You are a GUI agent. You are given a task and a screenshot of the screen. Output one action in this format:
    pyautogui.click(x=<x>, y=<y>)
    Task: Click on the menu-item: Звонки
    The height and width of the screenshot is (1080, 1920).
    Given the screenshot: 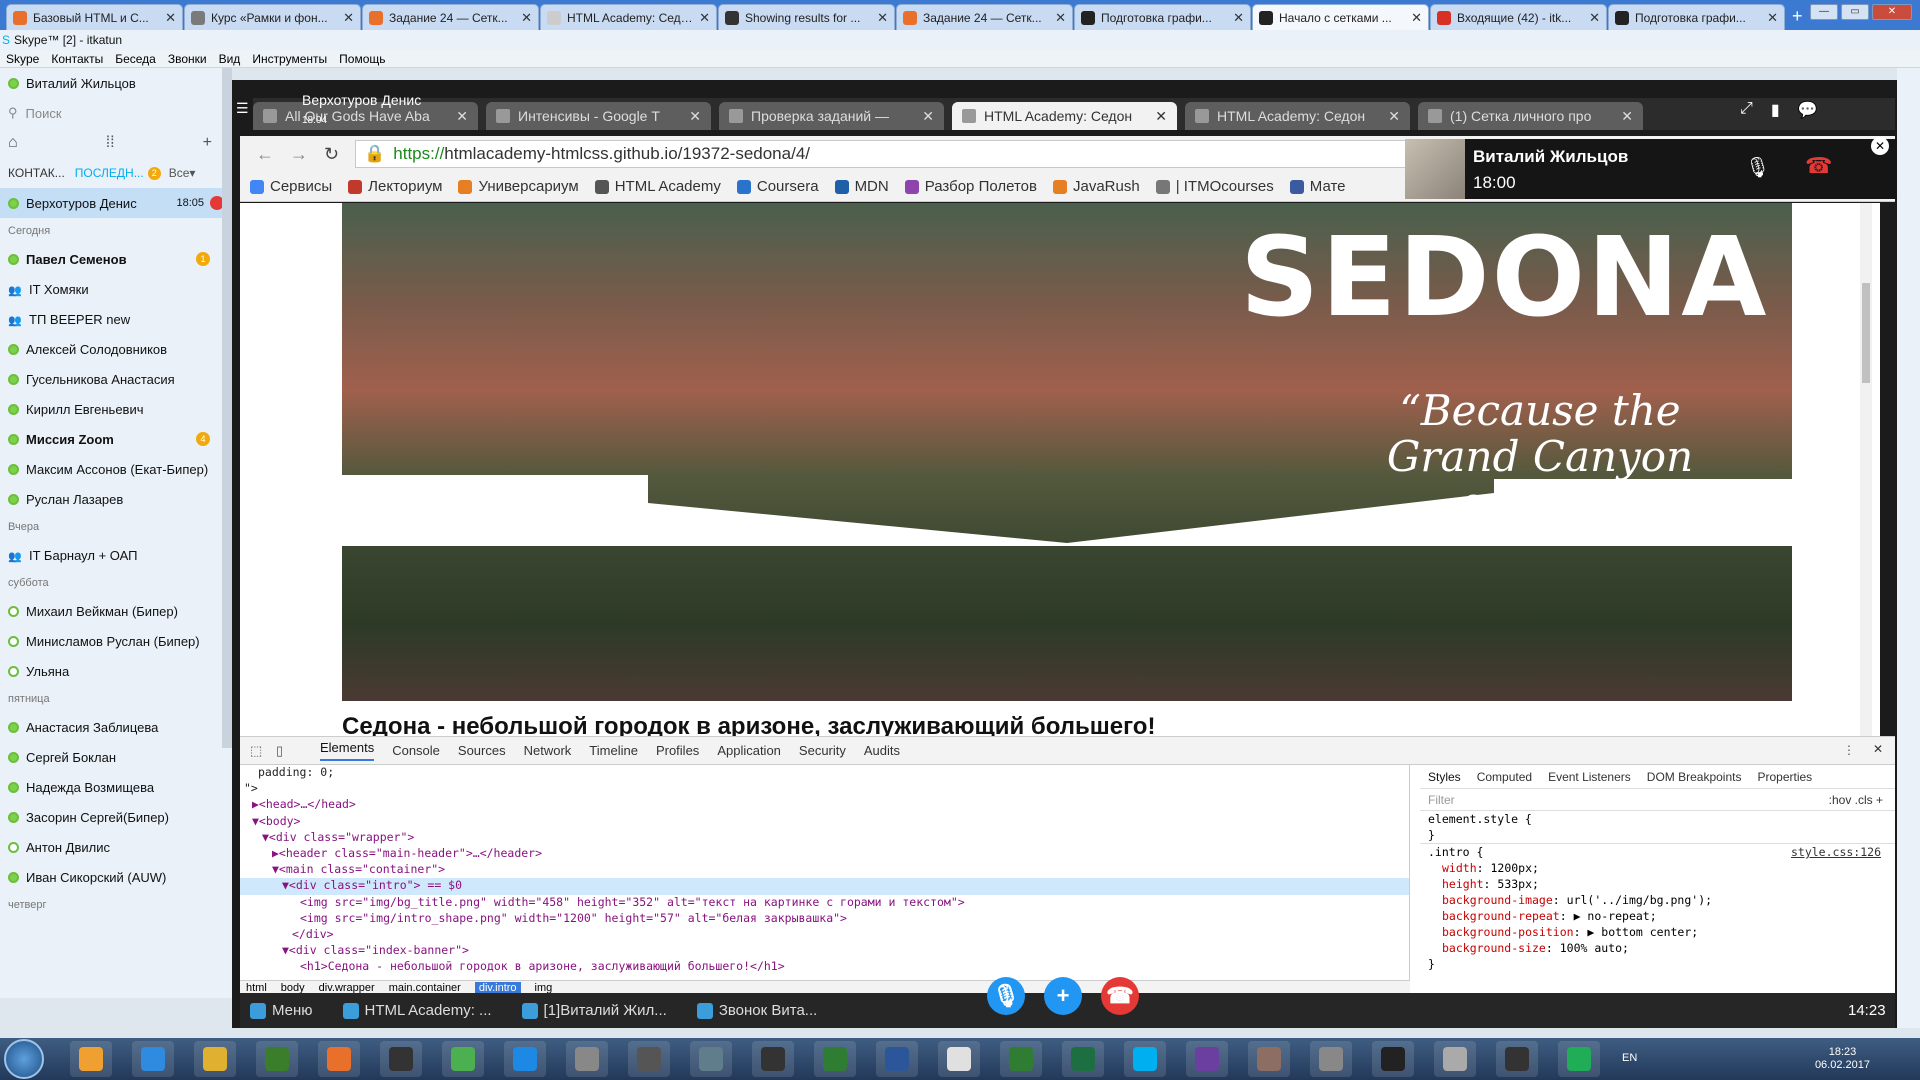 What is the action you would take?
    pyautogui.click(x=187, y=59)
    